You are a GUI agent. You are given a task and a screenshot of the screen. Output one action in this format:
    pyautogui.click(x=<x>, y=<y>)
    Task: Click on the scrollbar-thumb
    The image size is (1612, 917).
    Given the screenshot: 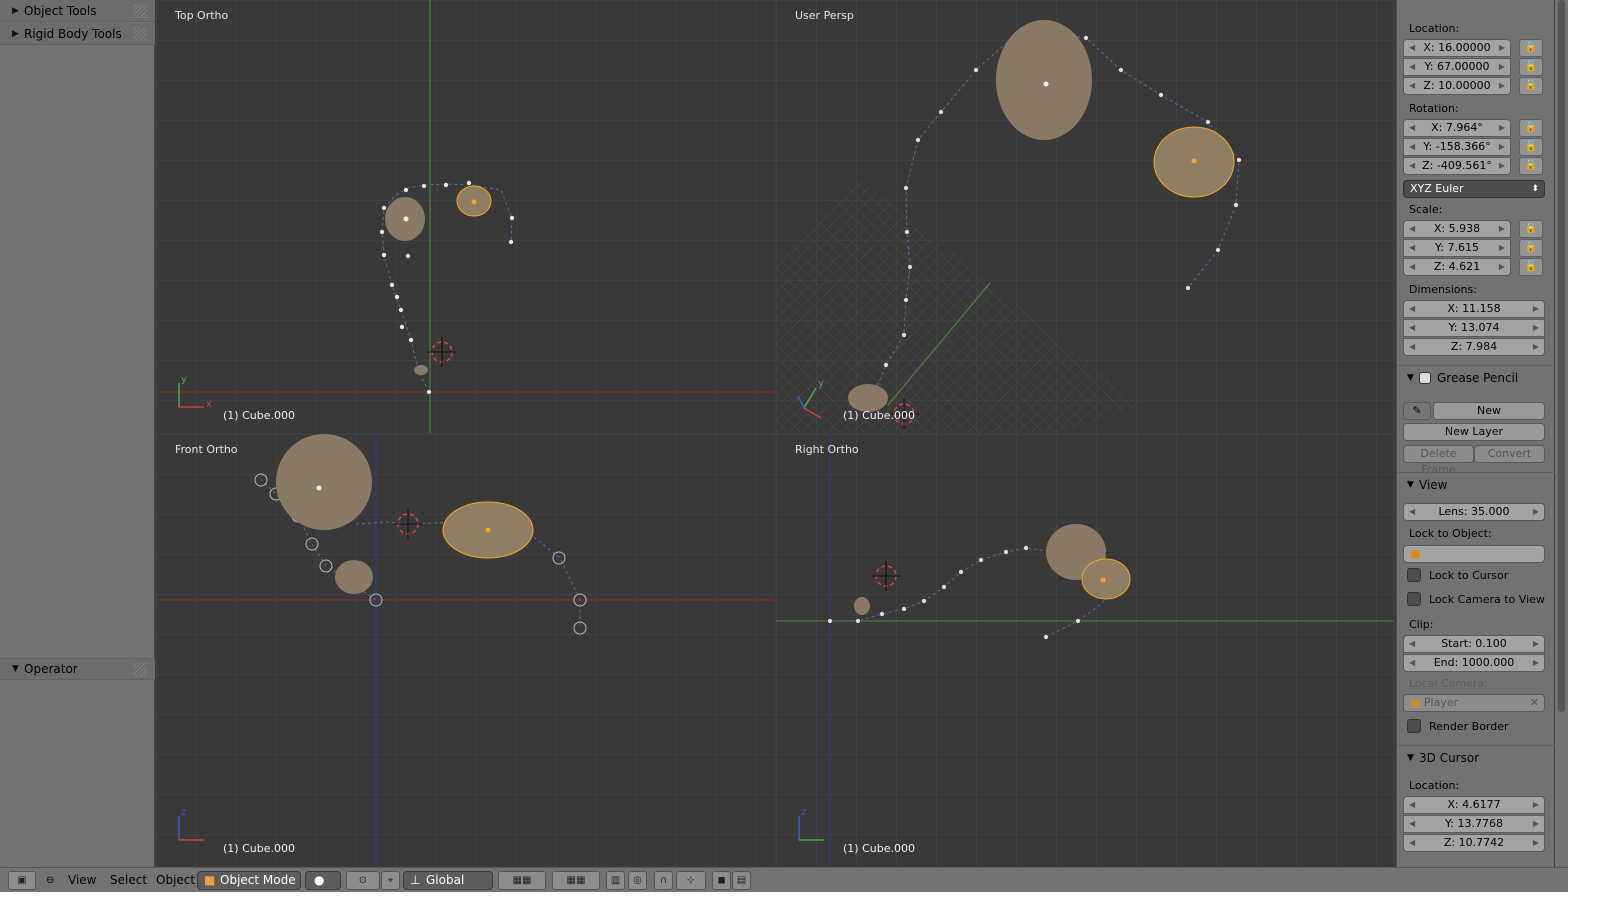 What is the action you would take?
    pyautogui.click(x=1561, y=356)
    